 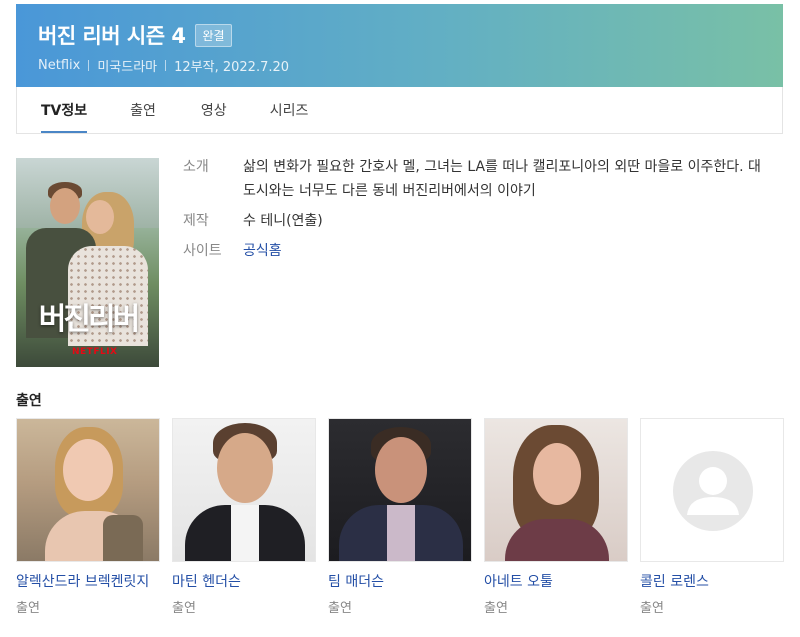 I want to click on cast-card: 아네트 오툴 출연, so click(x=556, y=517).